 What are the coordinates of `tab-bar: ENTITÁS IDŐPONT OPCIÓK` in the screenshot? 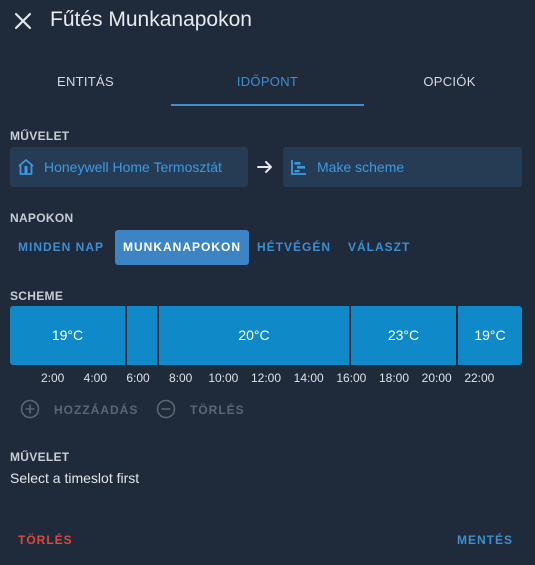 It's located at (267, 85).